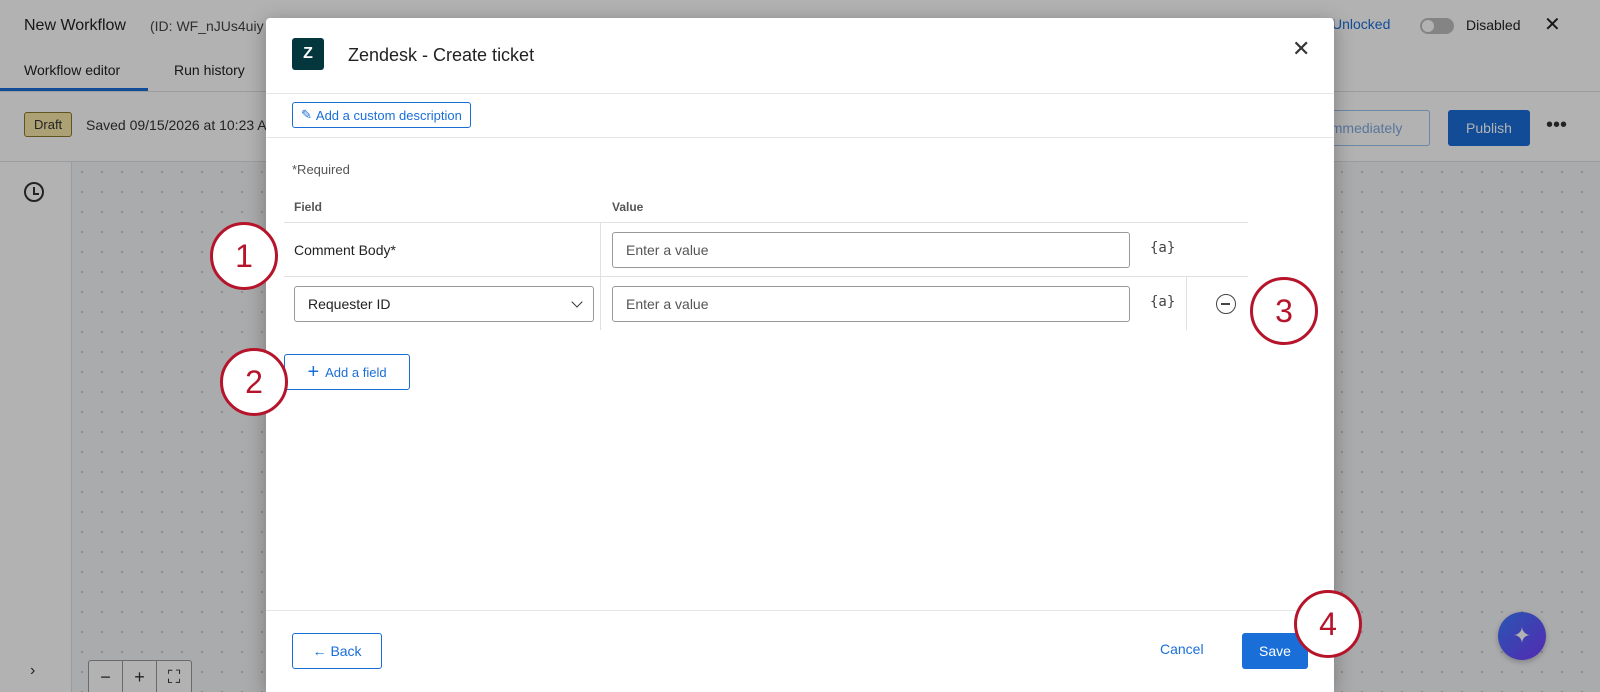  Describe the element at coordinates (345, 250) in the screenshot. I see `field-name-comment-body: Comment Body*` at that location.